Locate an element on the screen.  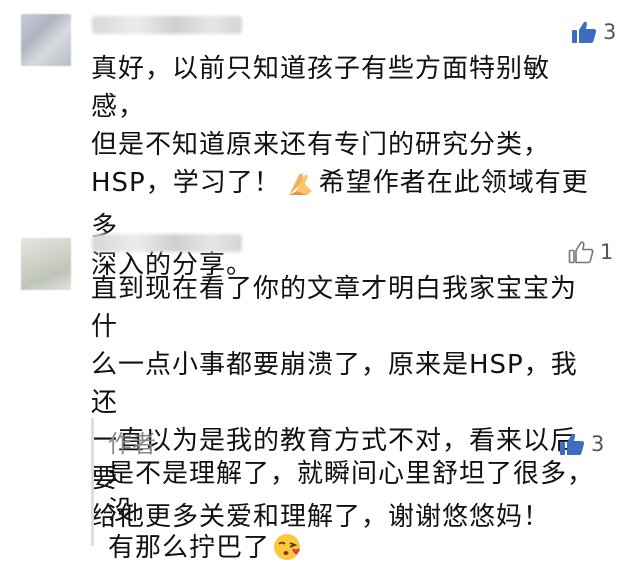
kissing-face-emoji-icon is located at coordinates (287, 552).